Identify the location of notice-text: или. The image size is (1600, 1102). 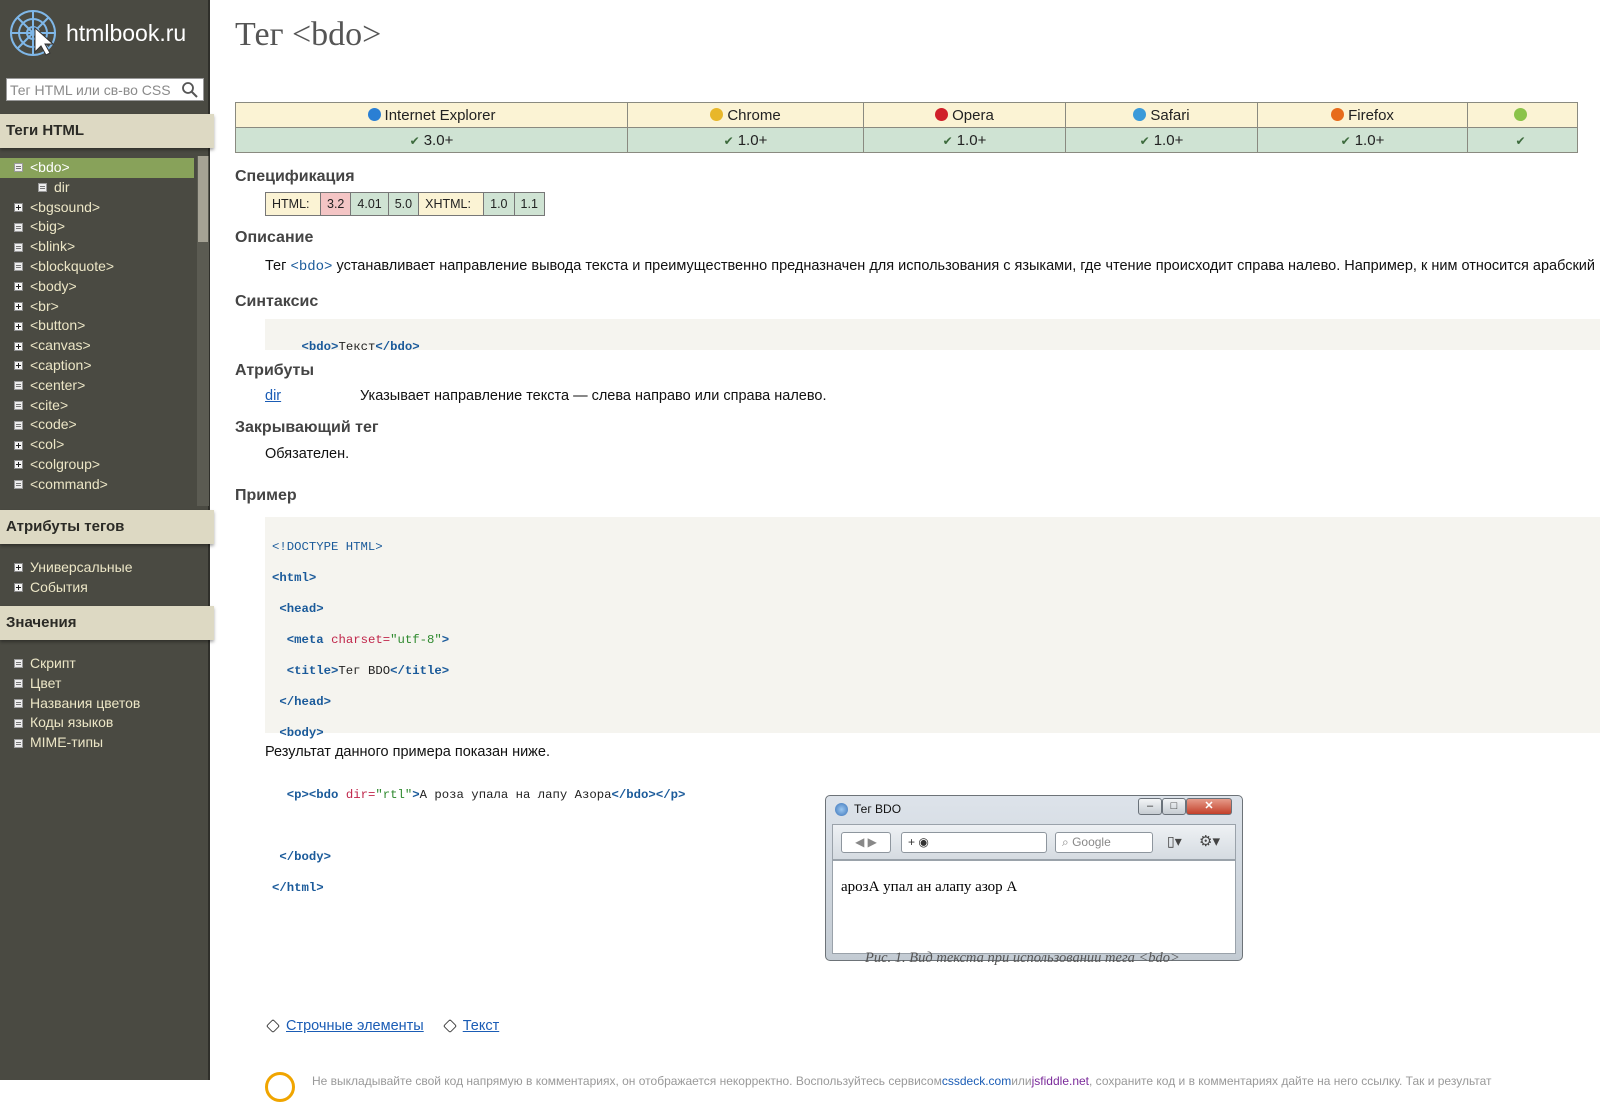
(1021, 1081).